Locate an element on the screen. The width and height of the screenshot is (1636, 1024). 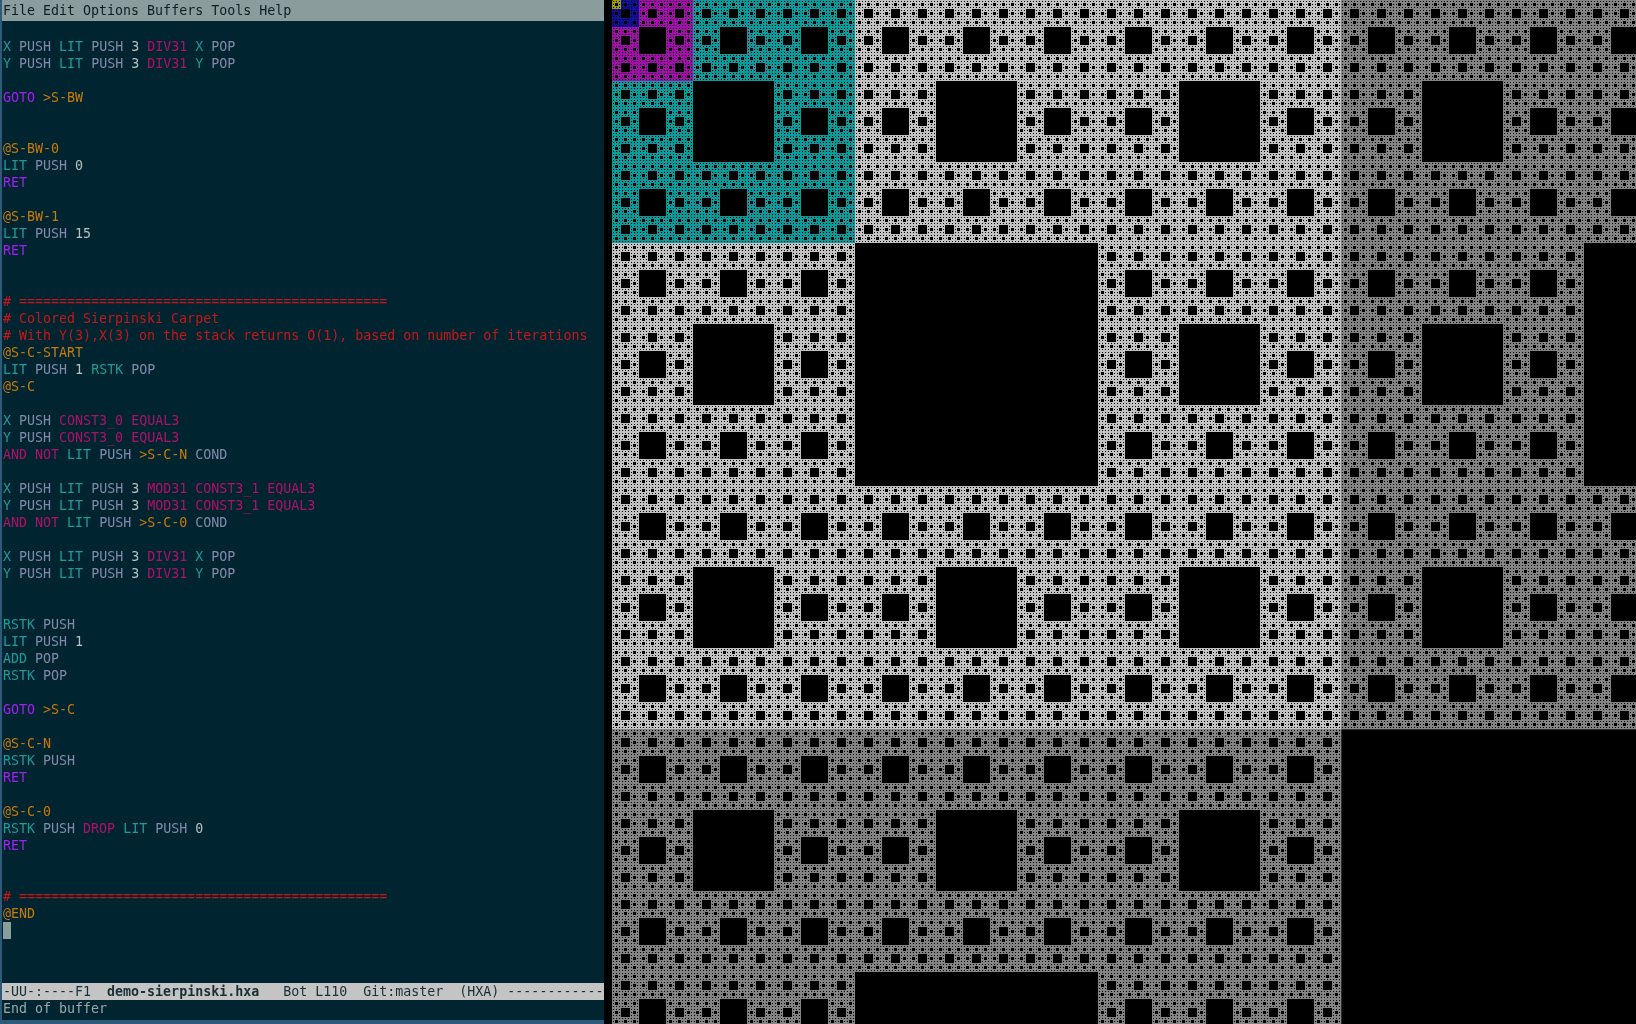
code-line: @END is located at coordinates (19, 913).